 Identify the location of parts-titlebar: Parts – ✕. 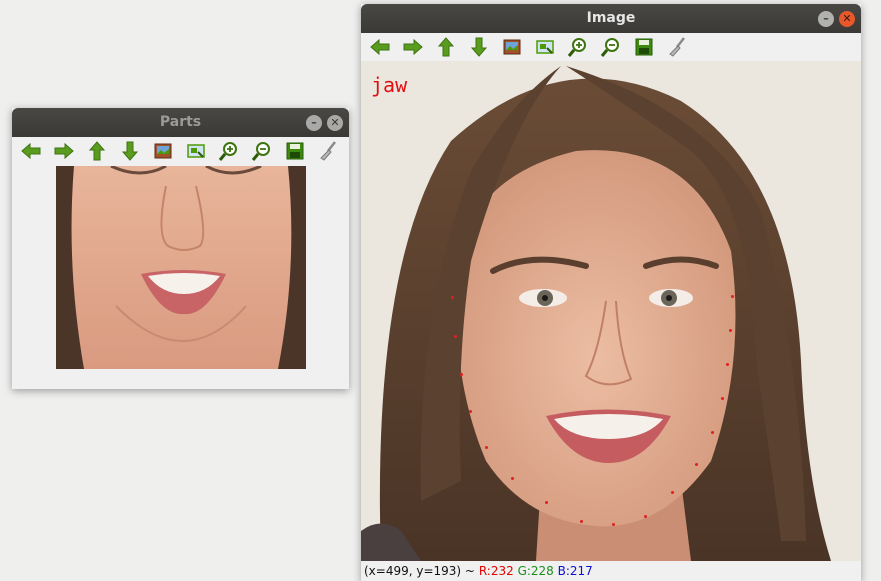
(180, 122).